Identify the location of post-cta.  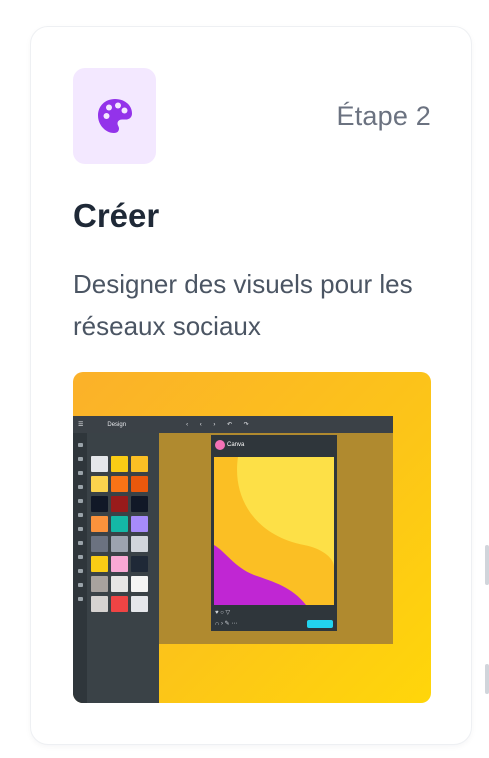
(320, 624).